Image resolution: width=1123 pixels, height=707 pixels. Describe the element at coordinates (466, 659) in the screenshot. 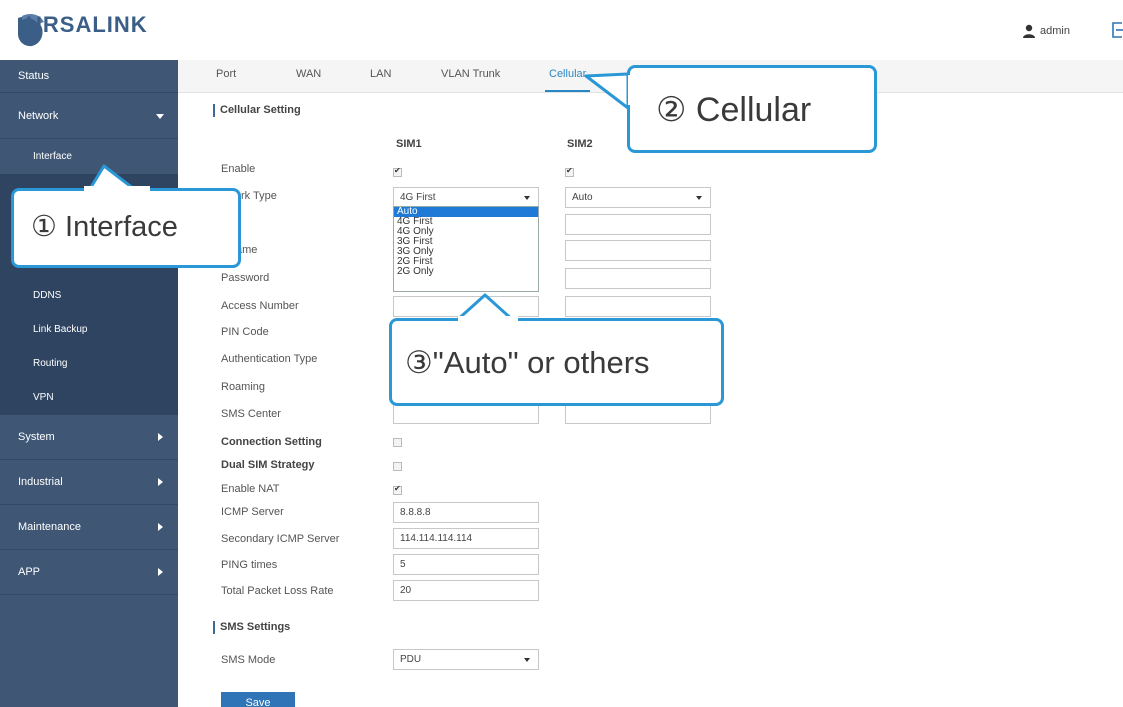

I see `sms-mode-select: PDU` at that location.